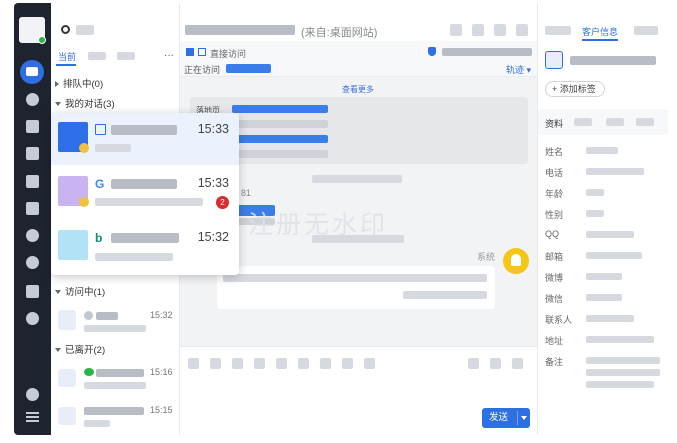  What do you see at coordinates (99, 238) in the screenshot?
I see `bing-icon: b` at bounding box center [99, 238].